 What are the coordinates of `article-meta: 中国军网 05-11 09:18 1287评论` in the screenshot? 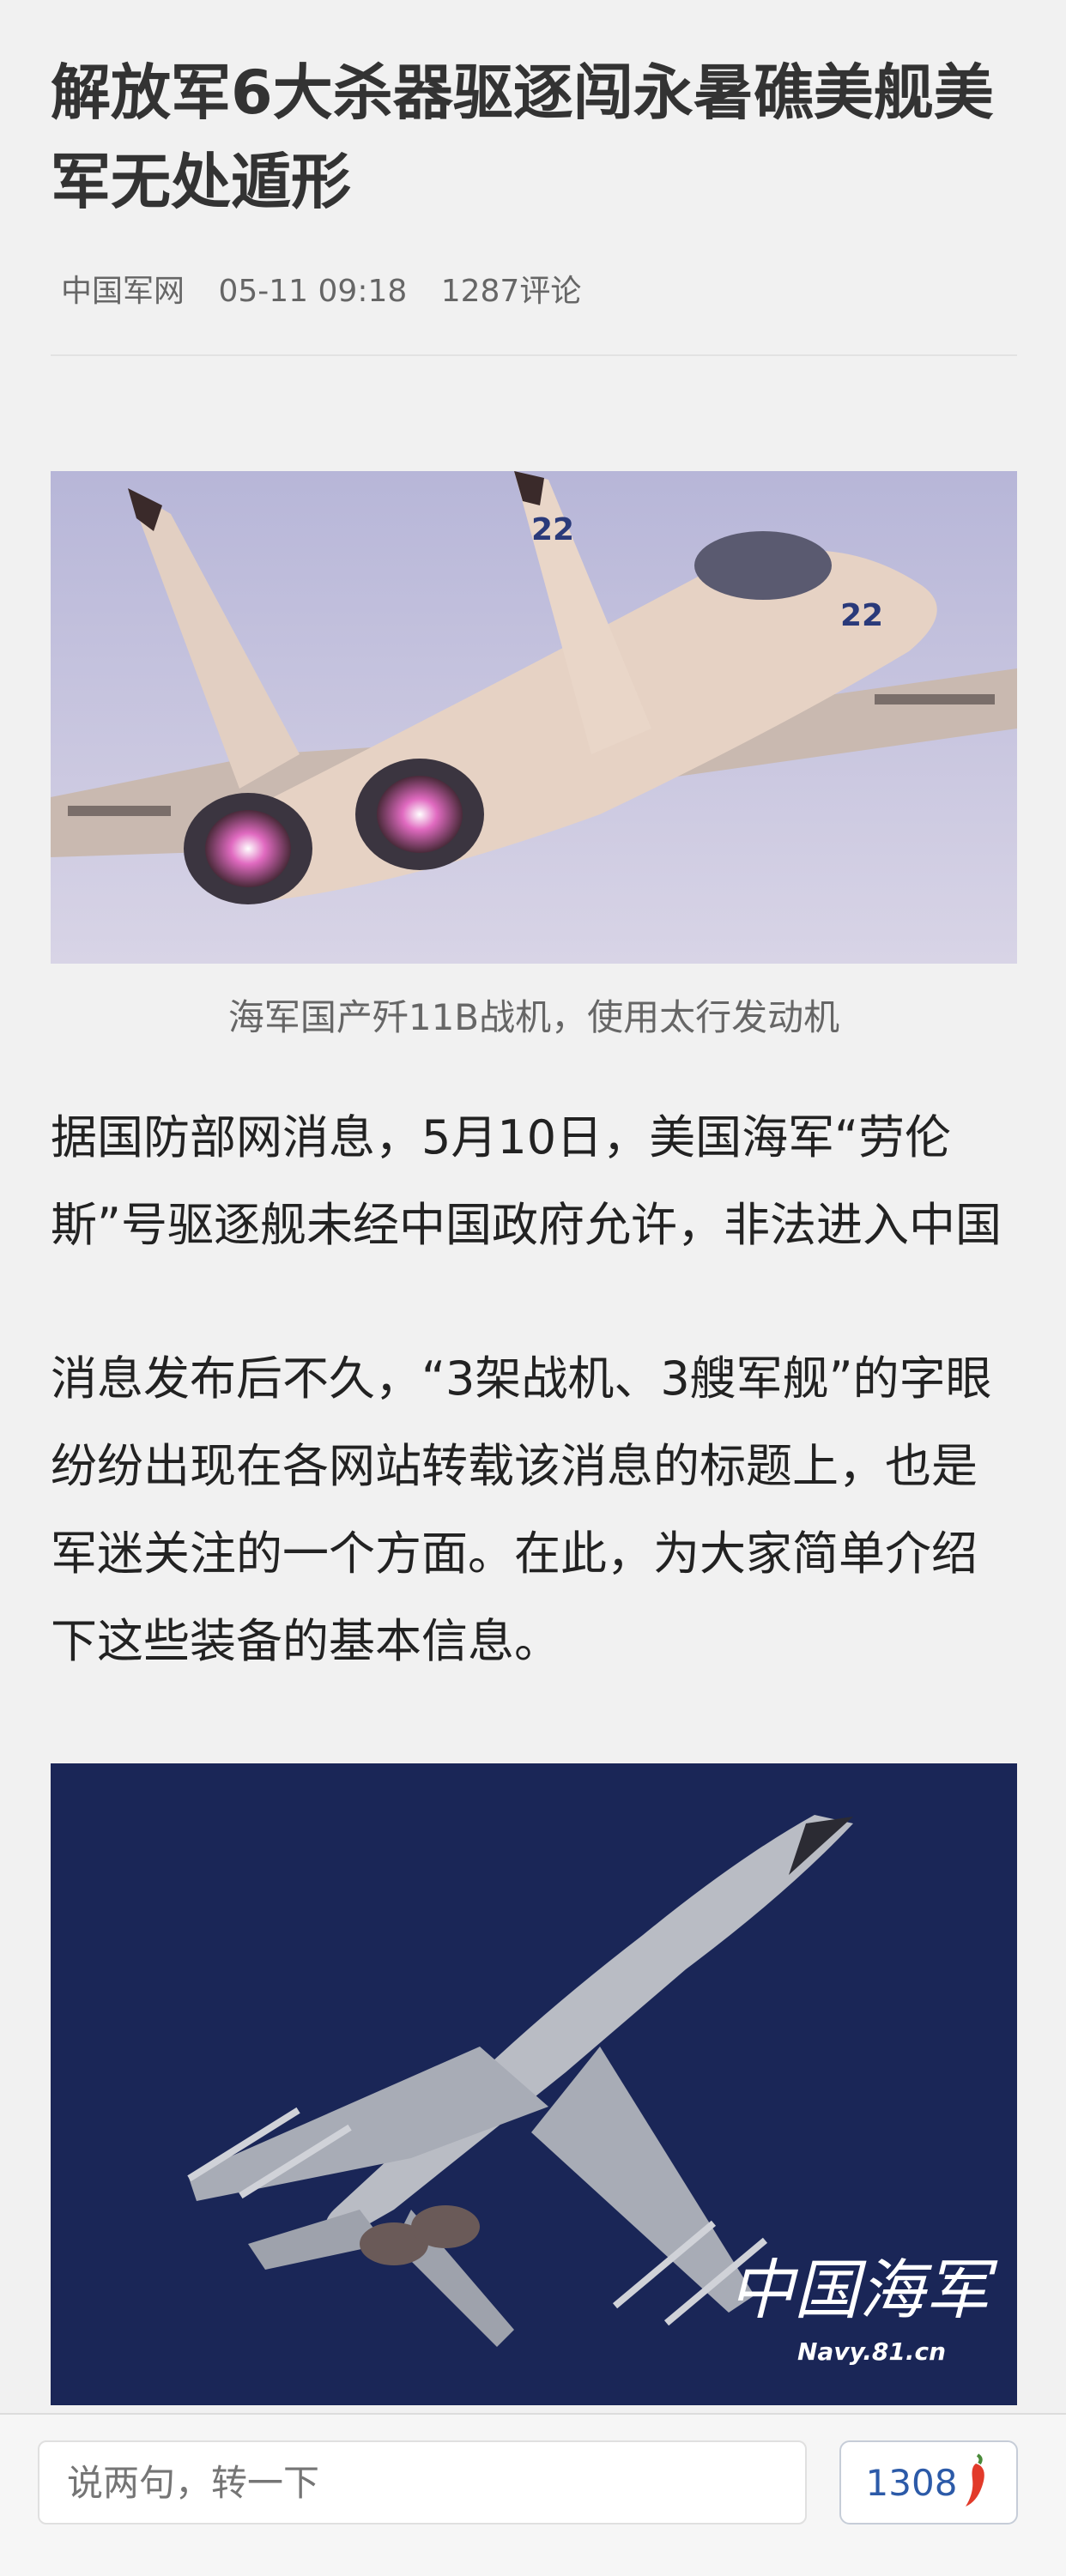 It's located at (333, 288).